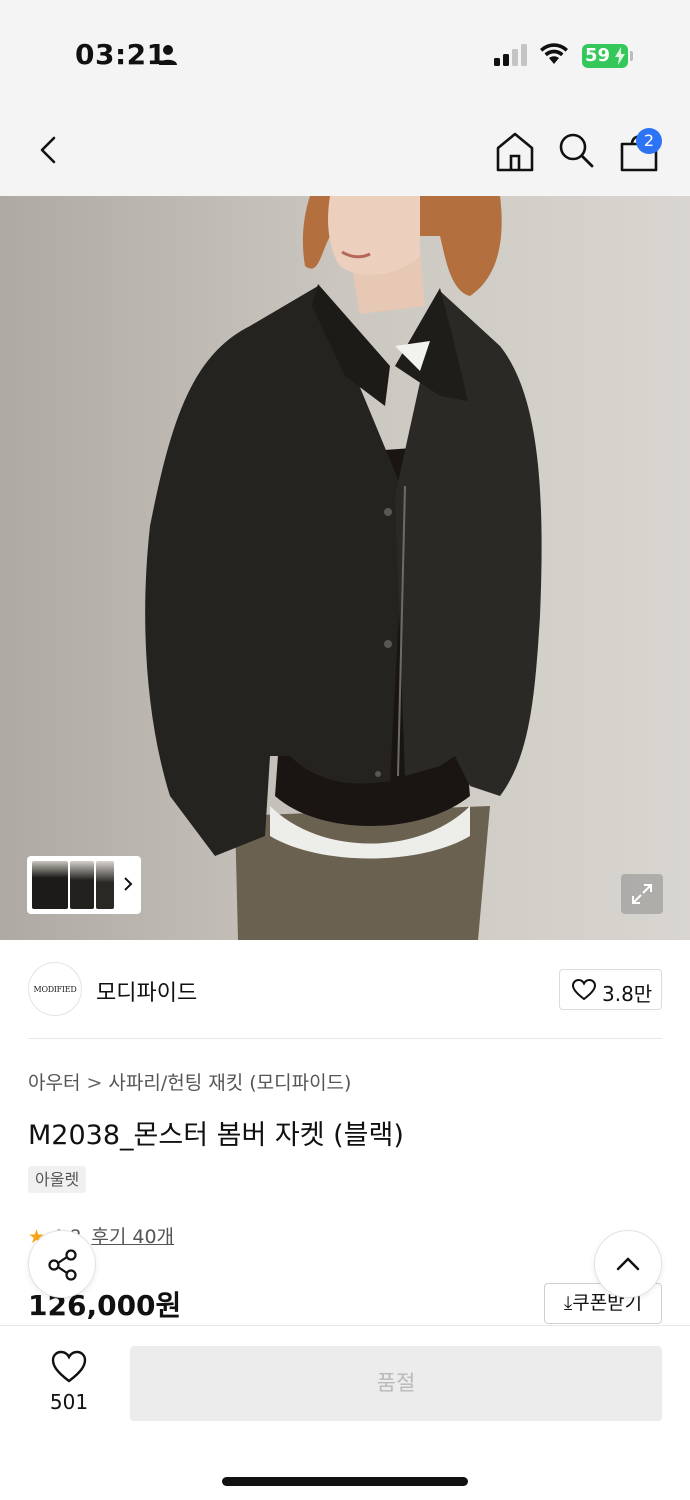 The height and width of the screenshot is (1500, 690). I want to click on cart-count-badge: 2, so click(649, 141).